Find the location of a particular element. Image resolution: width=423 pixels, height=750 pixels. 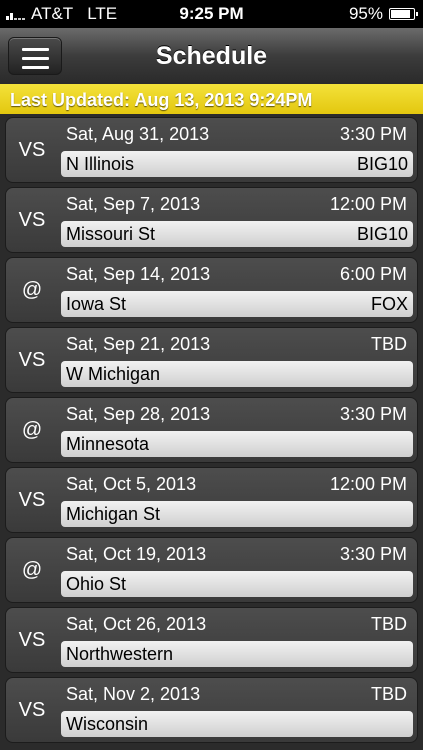

battery-percent: 95% is located at coordinates (365, 13).